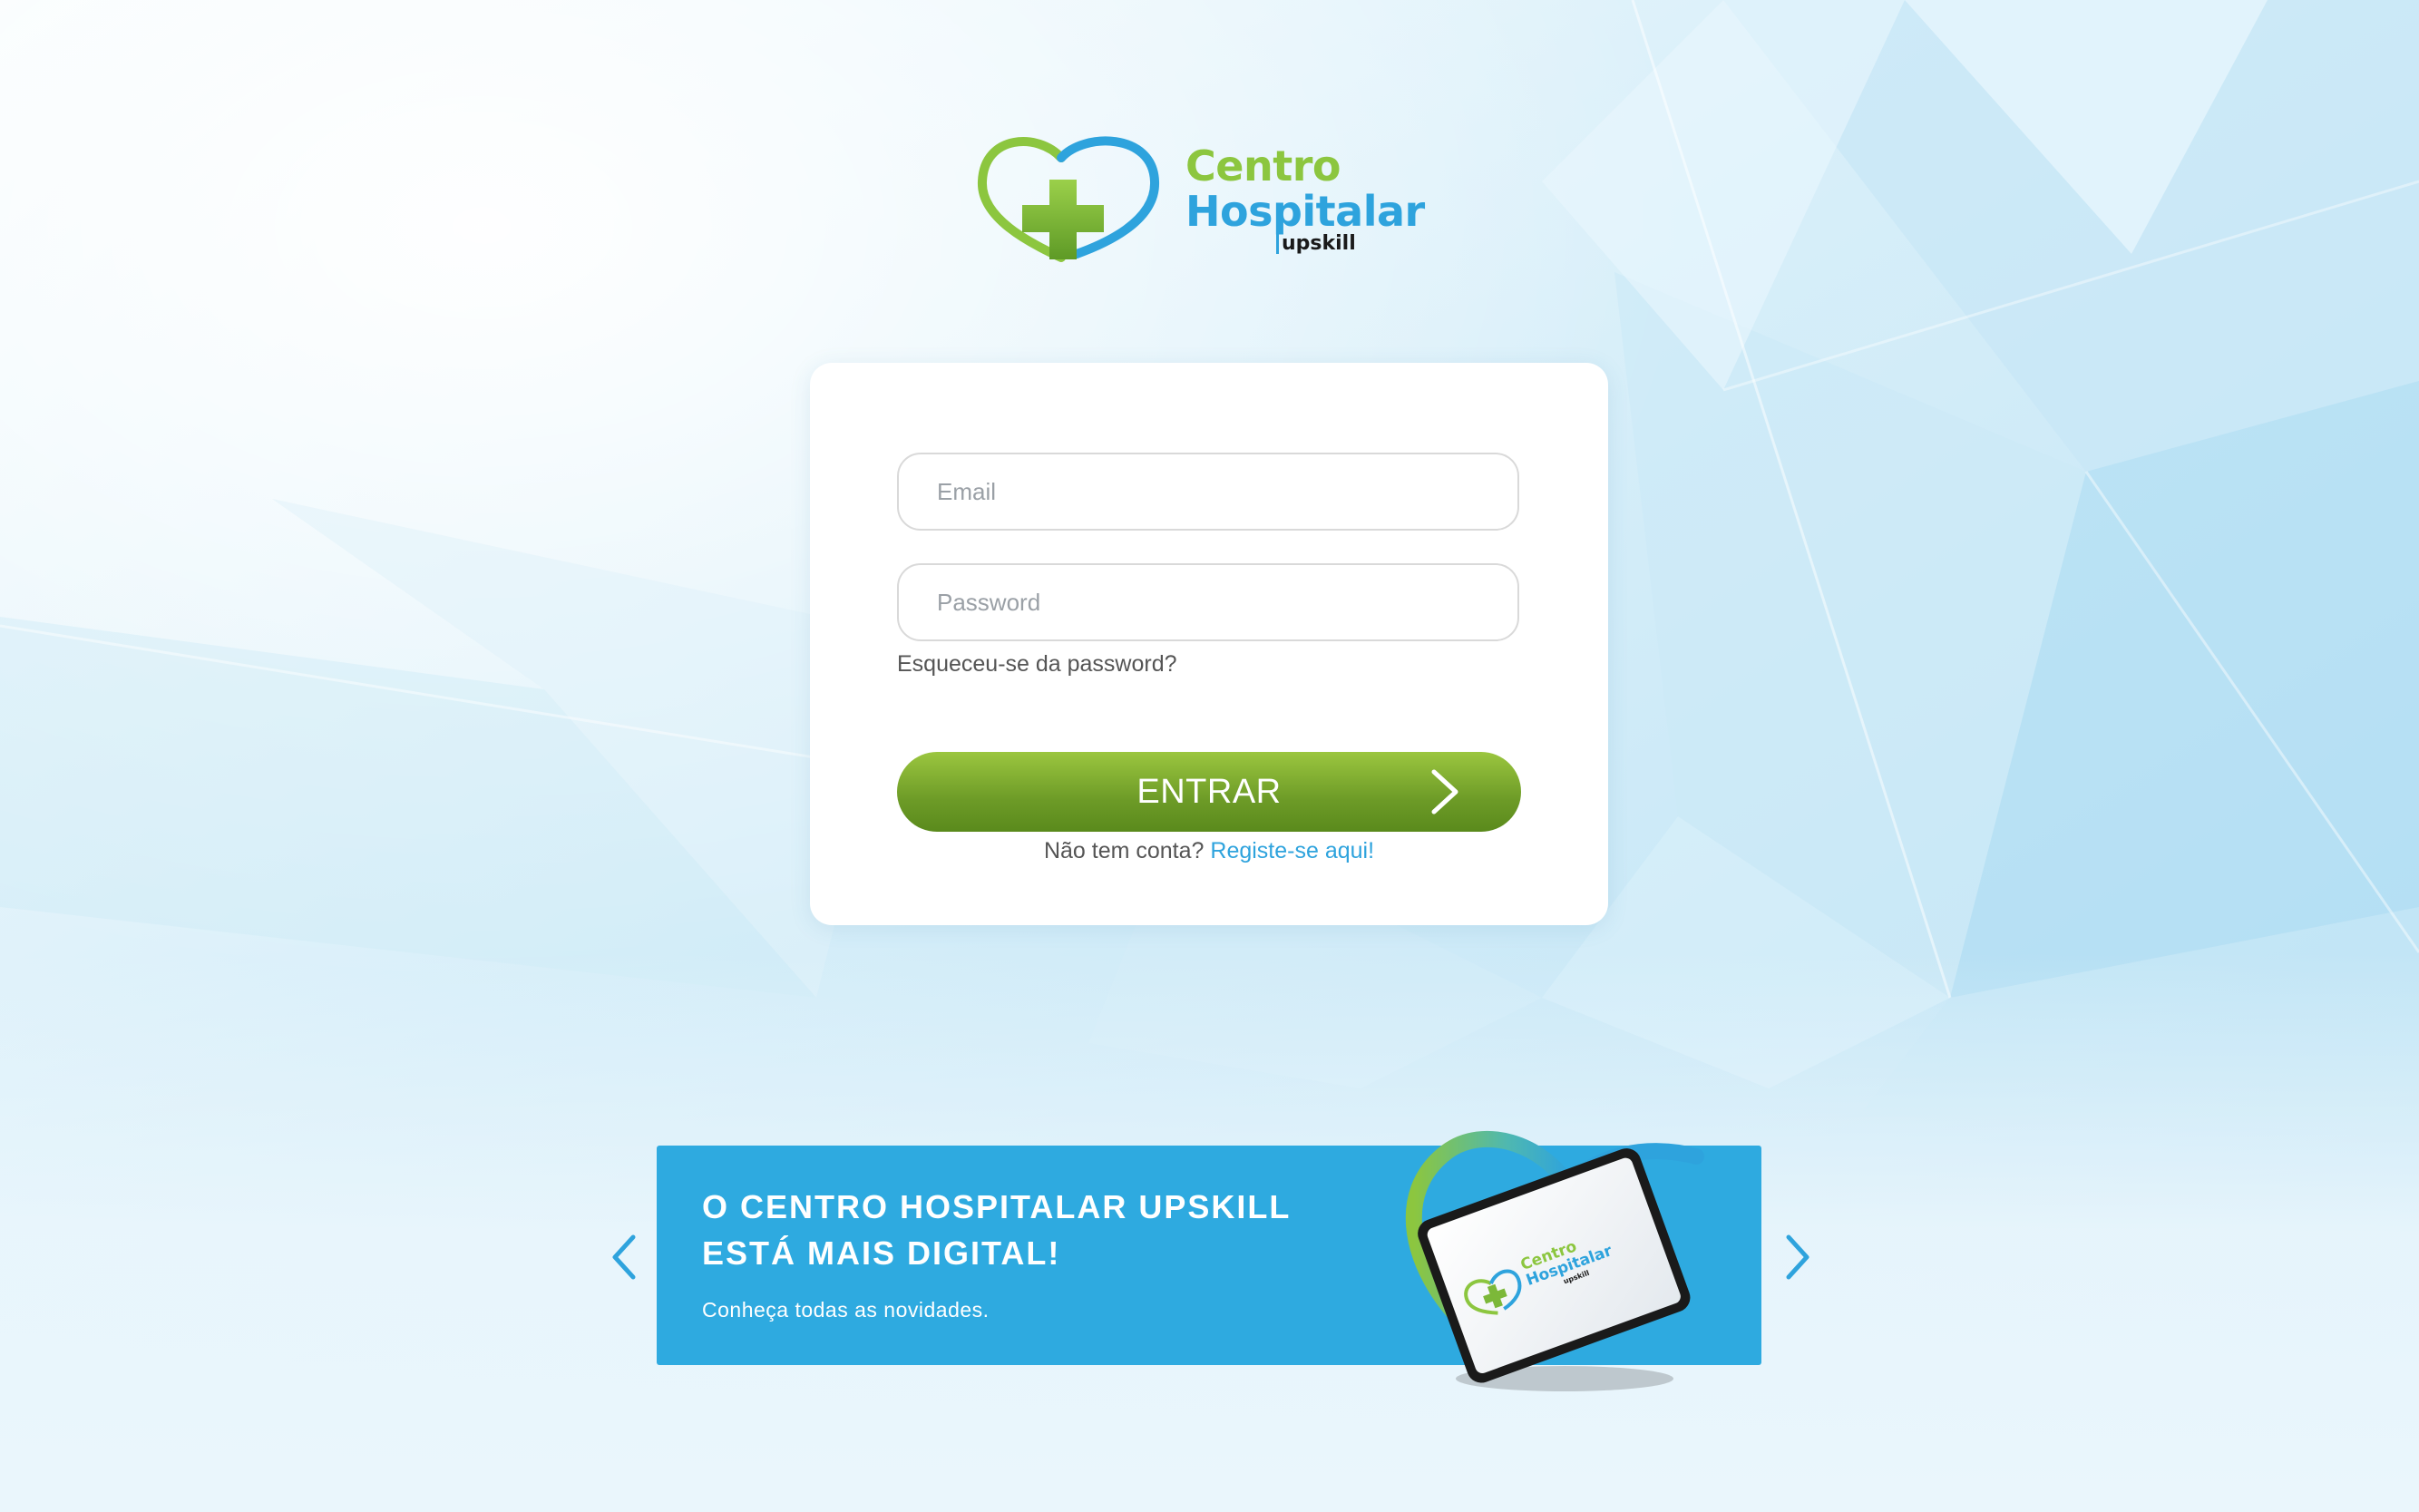 This screenshot has height=1512, width=2419. I want to click on logo-text-hospitalar: Hospitalar, so click(1305, 211).